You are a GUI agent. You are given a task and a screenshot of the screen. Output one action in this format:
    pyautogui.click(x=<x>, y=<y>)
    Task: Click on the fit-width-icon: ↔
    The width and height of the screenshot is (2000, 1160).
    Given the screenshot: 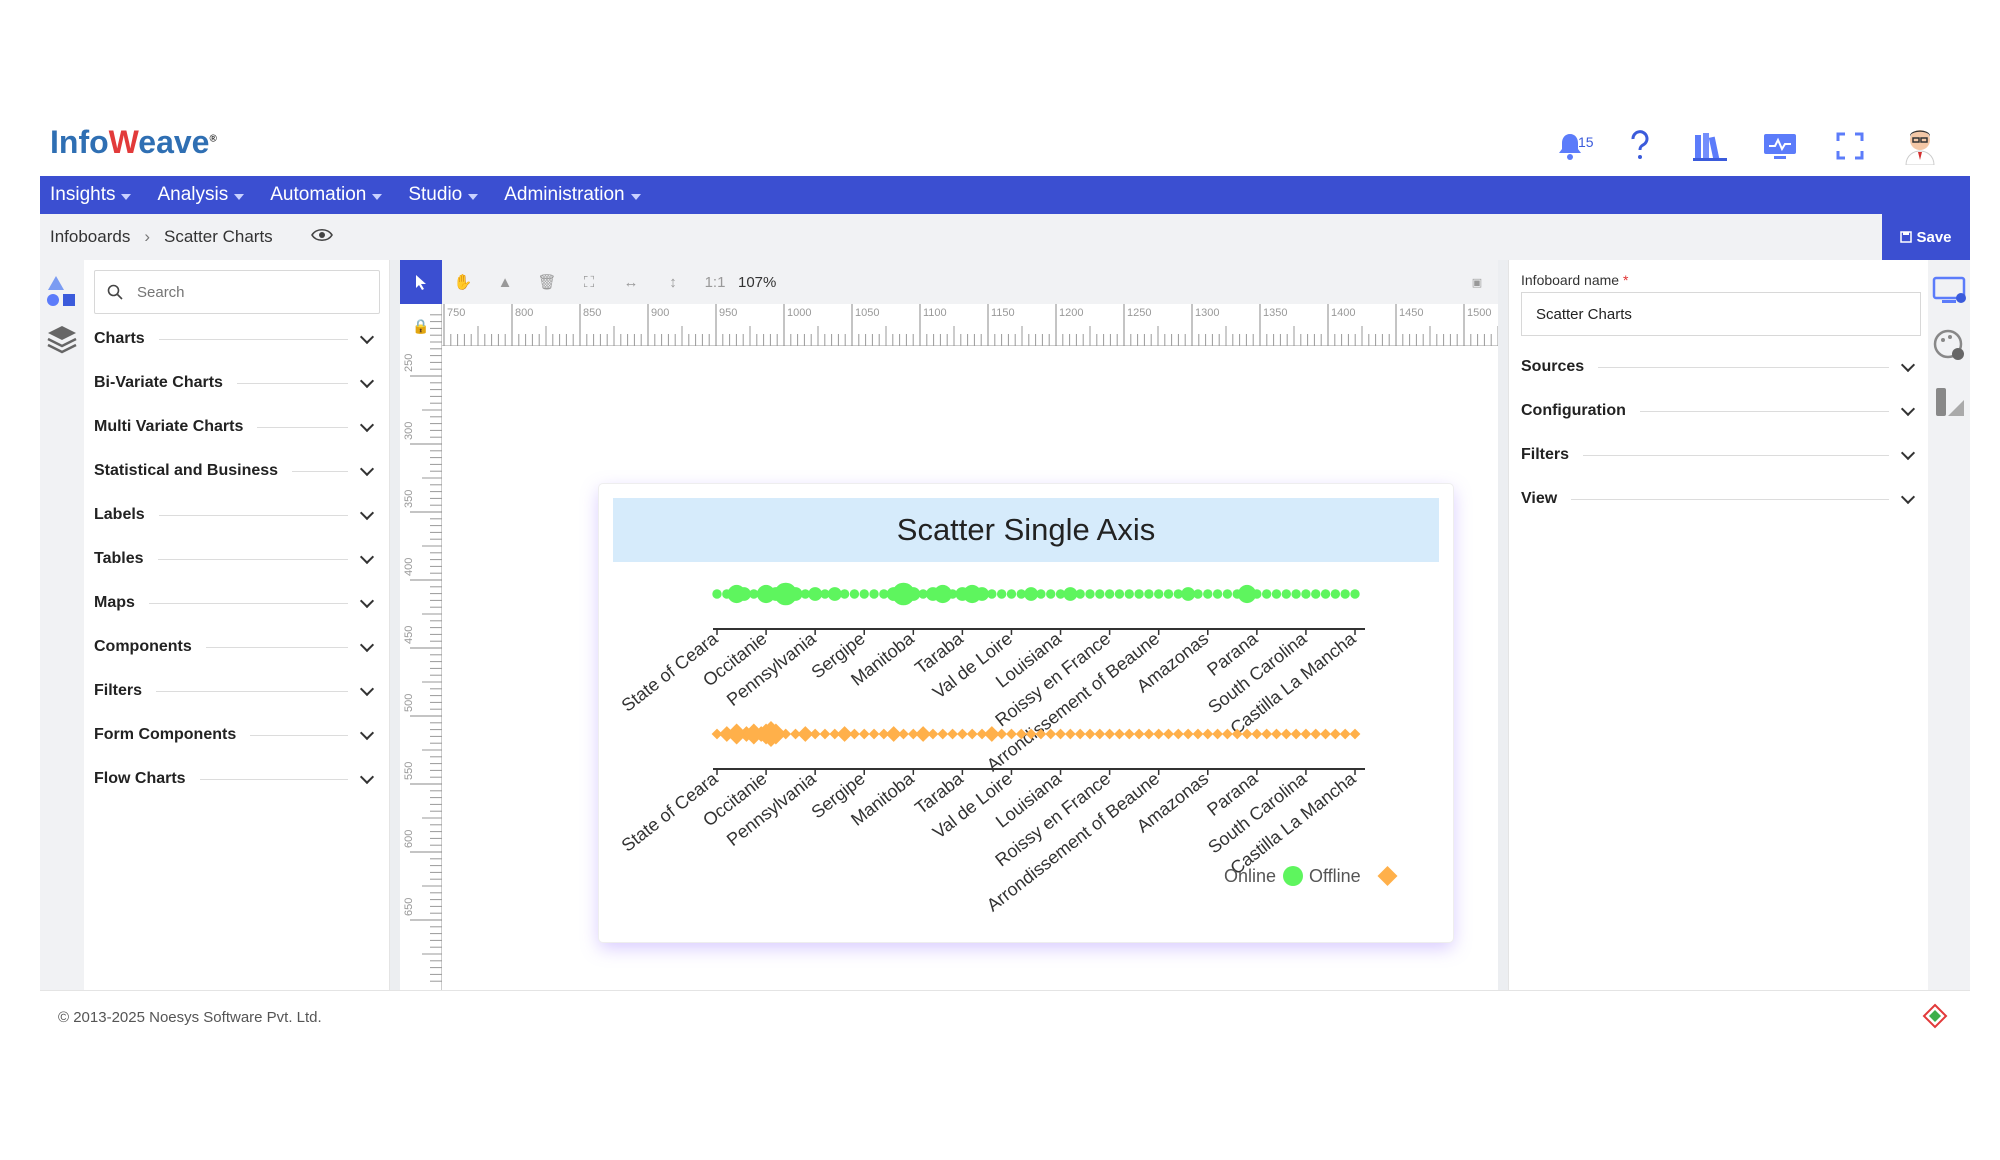 What is the action you would take?
    pyautogui.click(x=631, y=282)
    